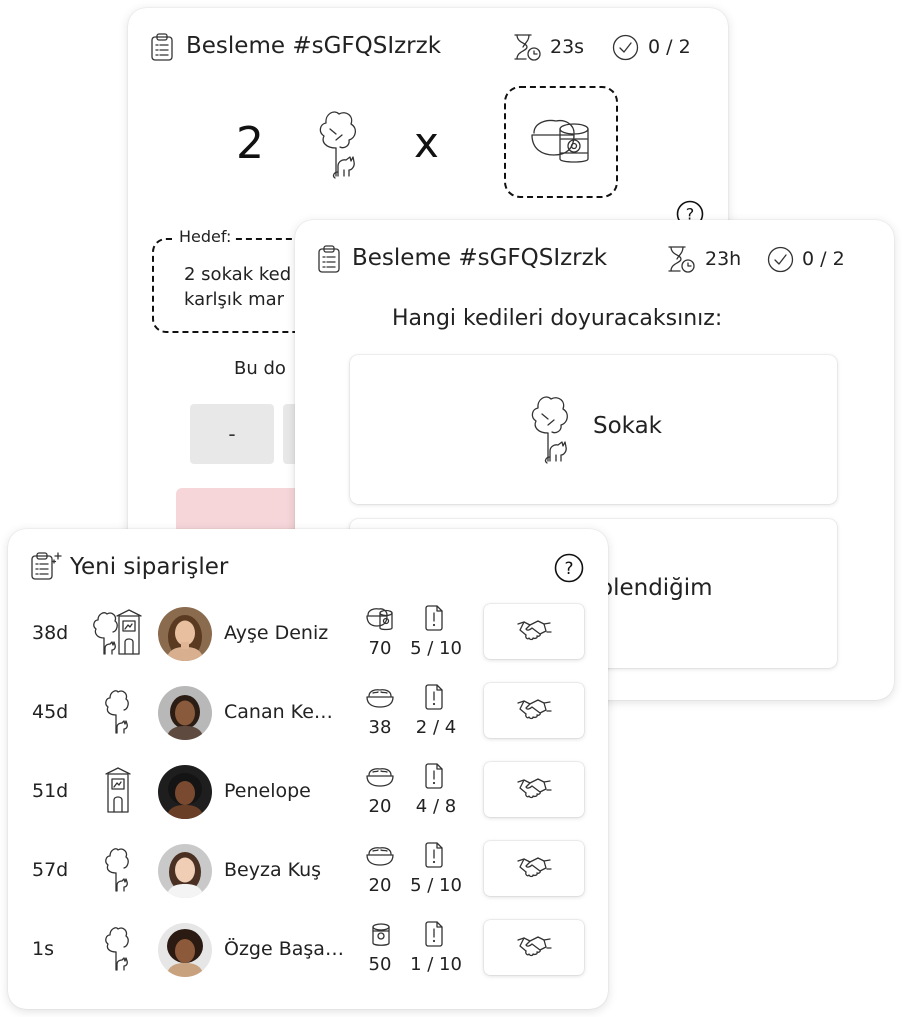 This screenshot has width=902, height=1017. I want to click on order-age: 38d, so click(50, 633).